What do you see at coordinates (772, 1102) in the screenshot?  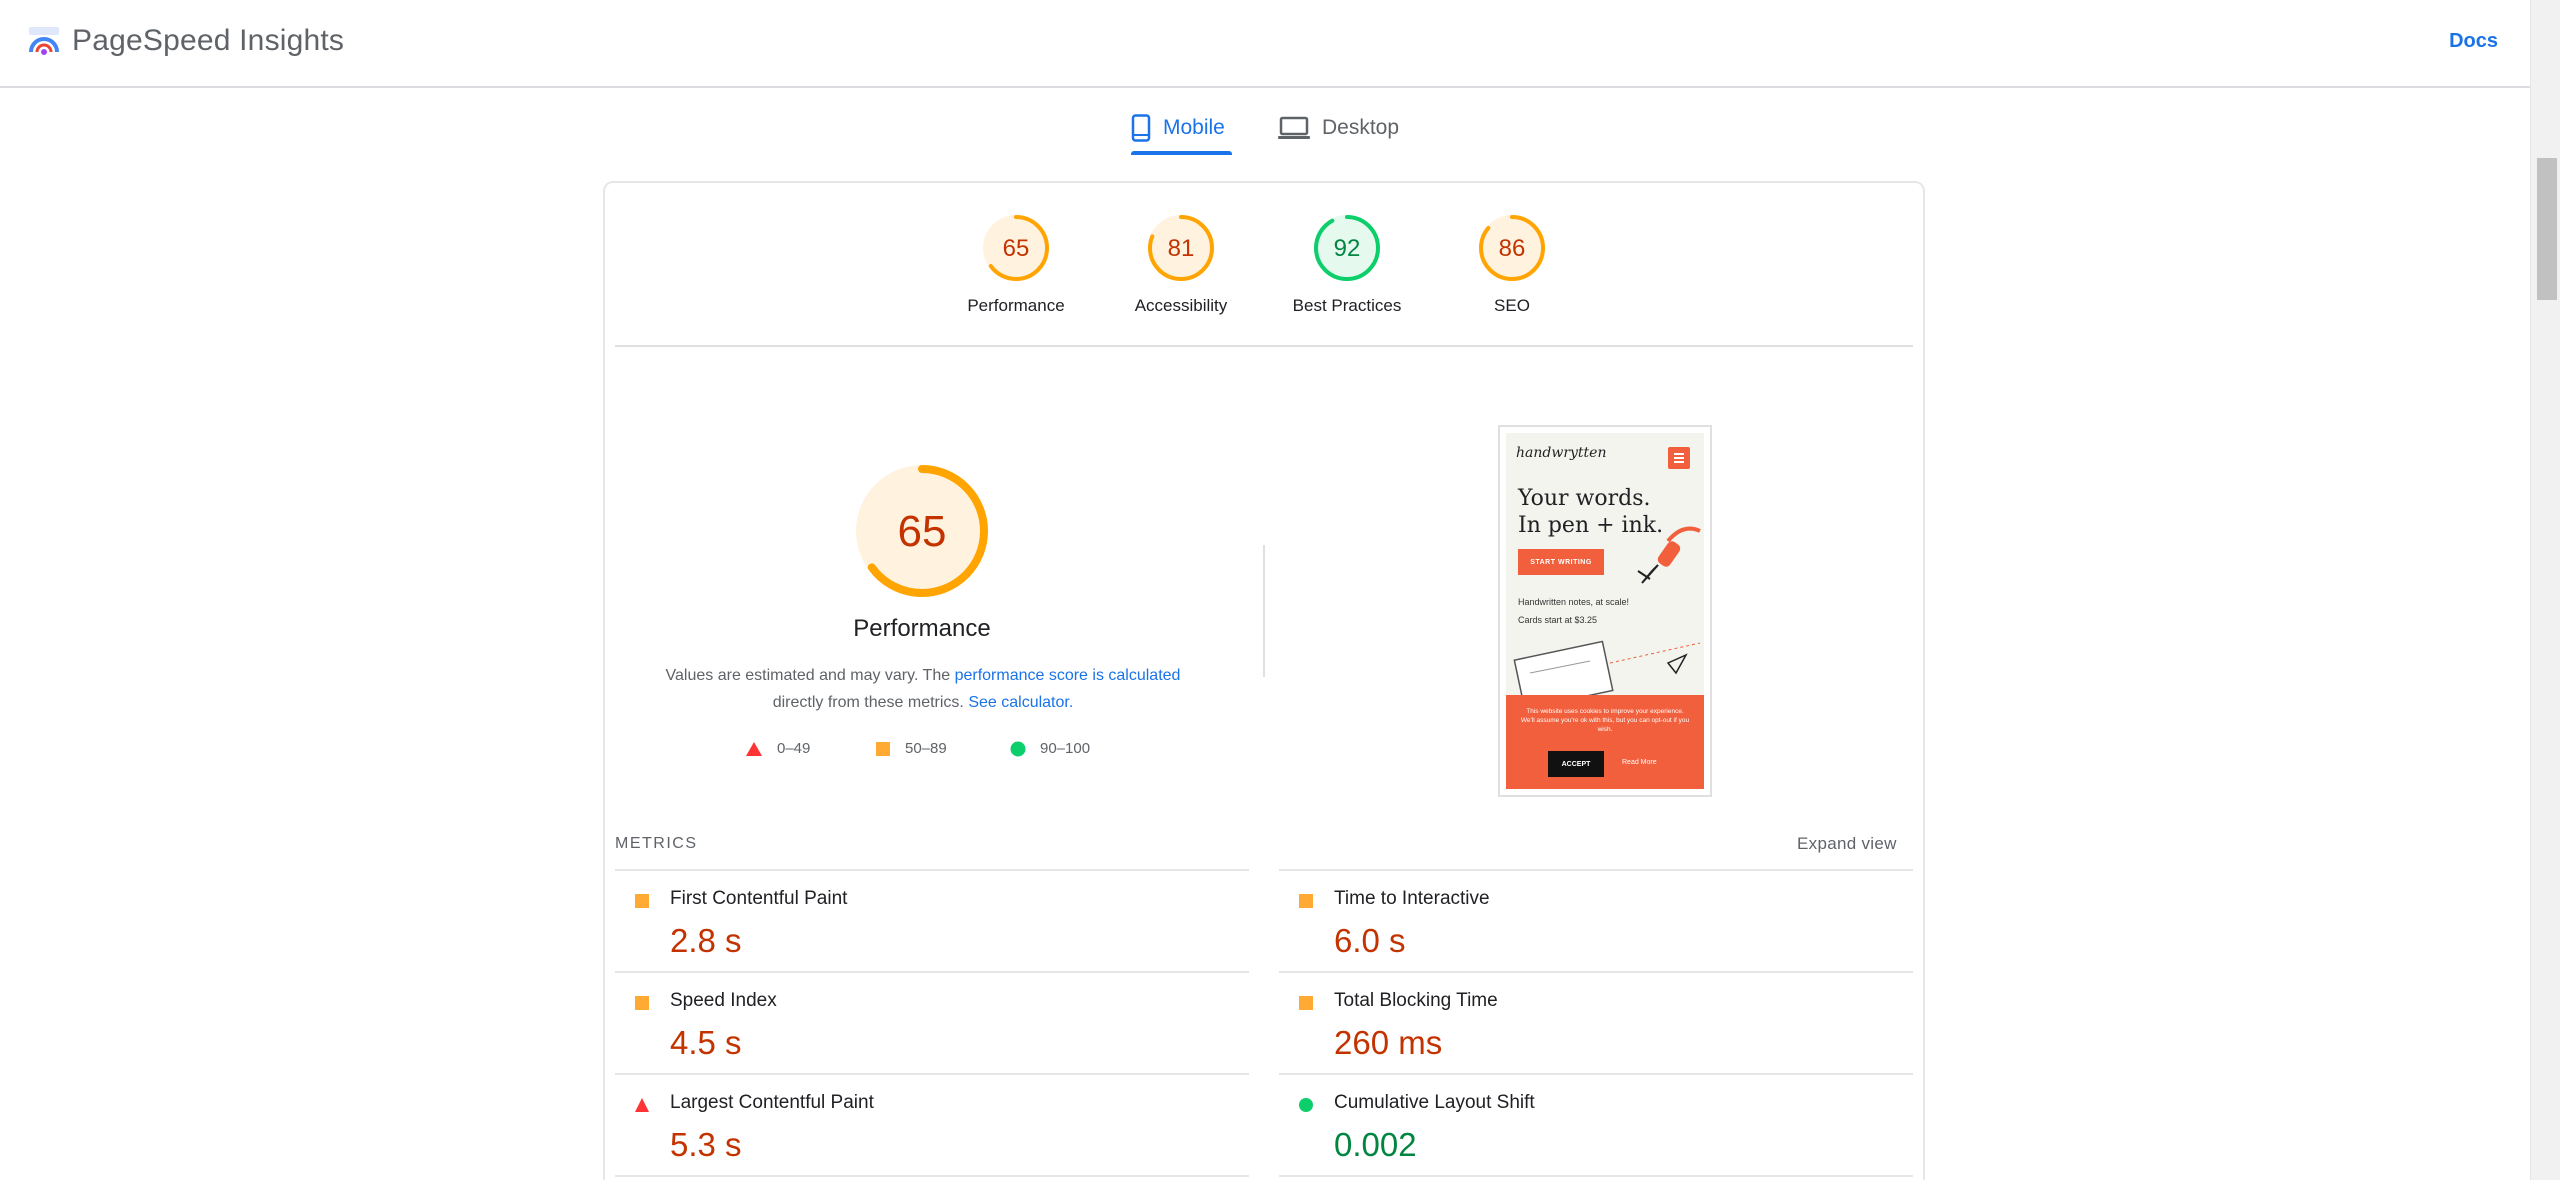 I see `metric-label: Largest Contentful Paint` at bounding box center [772, 1102].